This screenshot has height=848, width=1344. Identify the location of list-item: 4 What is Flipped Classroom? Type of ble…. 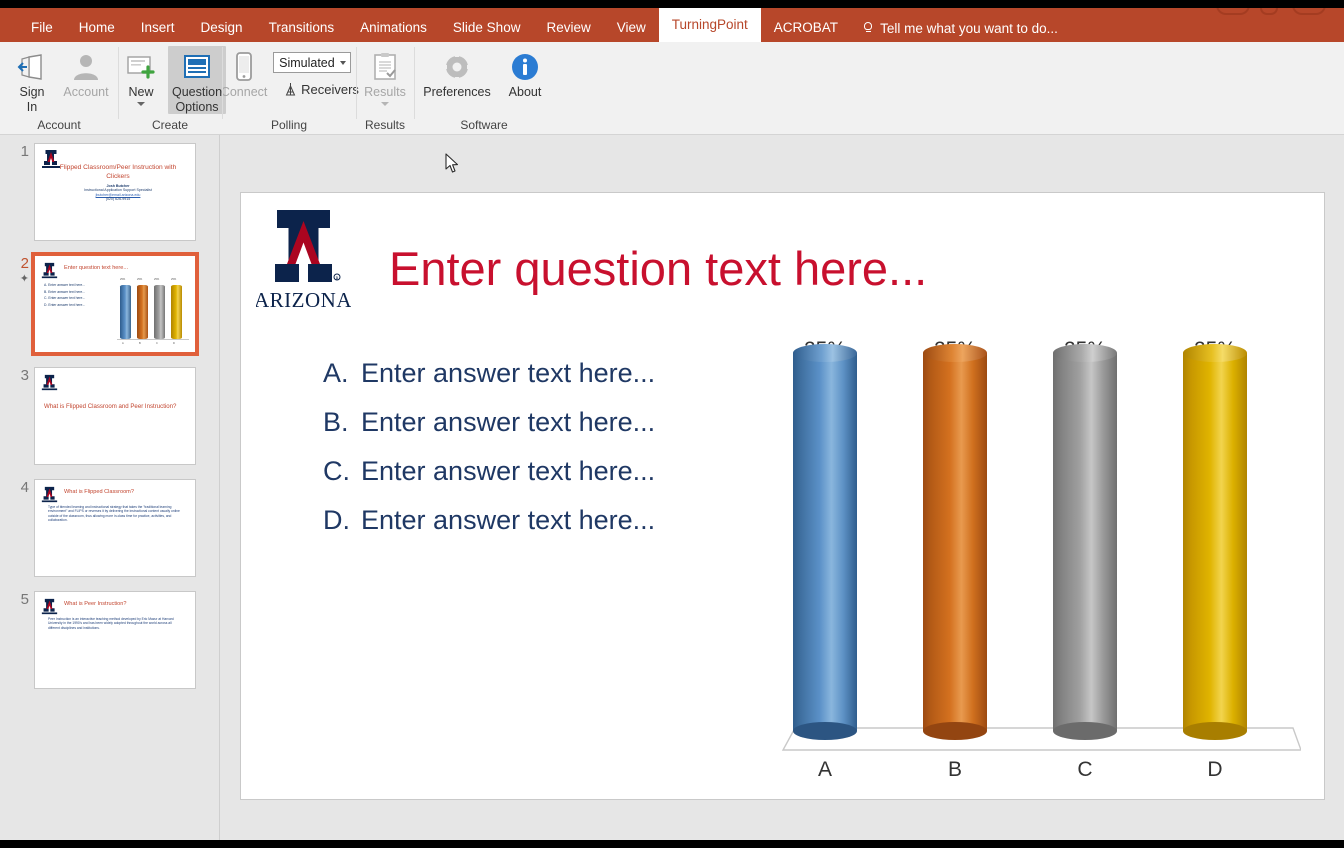
(104, 528).